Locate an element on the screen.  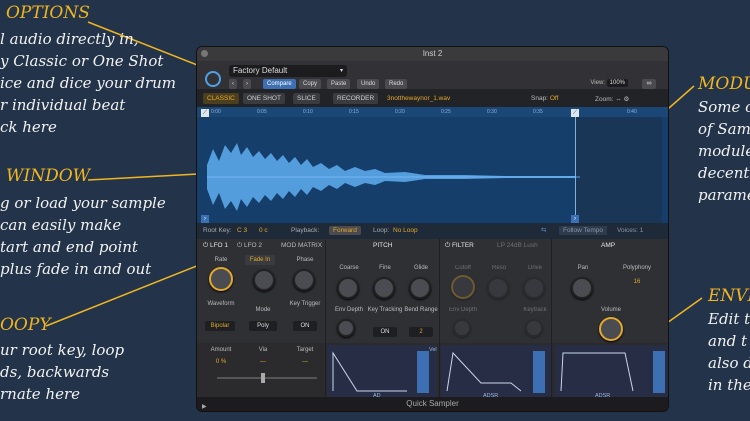
fine-knob is located at coordinates (384, 288).